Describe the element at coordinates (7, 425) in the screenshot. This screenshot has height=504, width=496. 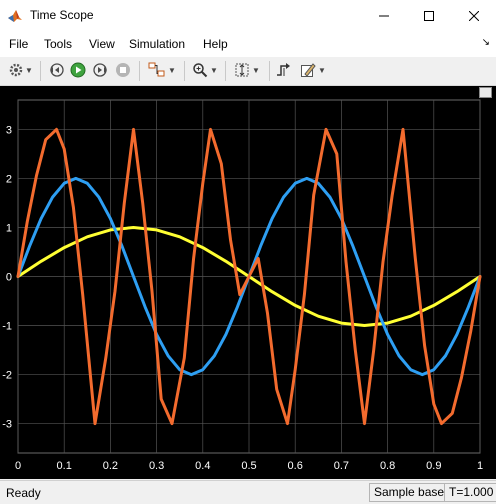
I see `y-tick-label: -3` at that location.